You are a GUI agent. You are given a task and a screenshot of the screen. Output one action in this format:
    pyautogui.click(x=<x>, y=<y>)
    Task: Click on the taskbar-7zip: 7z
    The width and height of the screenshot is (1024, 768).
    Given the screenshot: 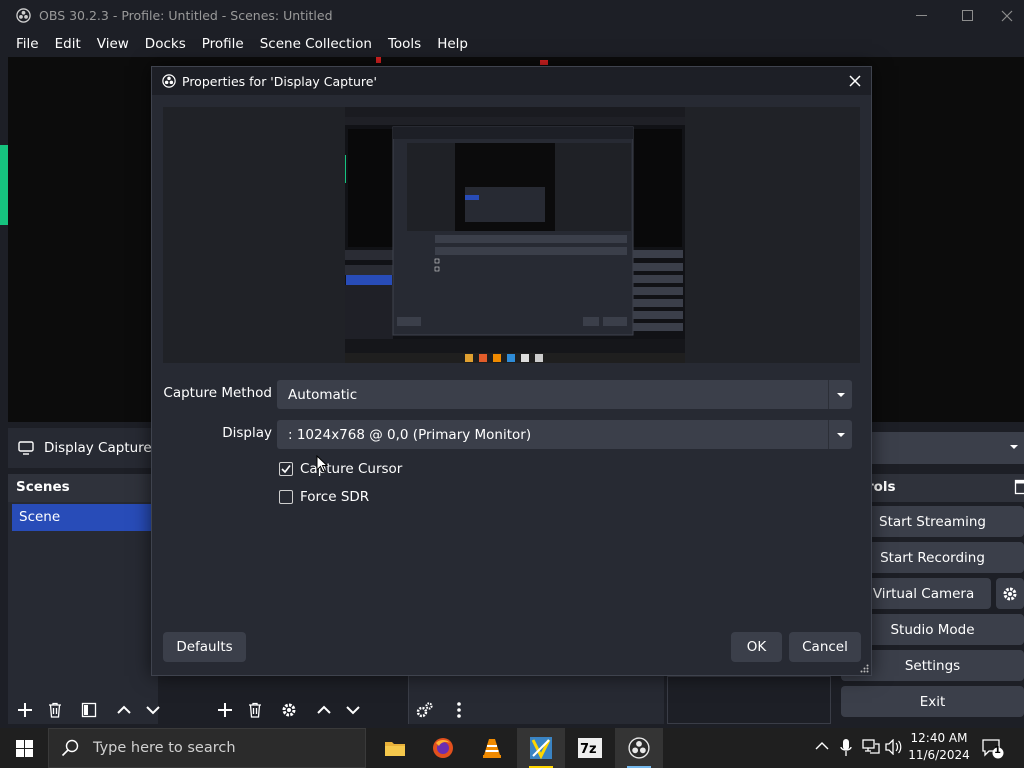 What is the action you would take?
    pyautogui.click(x=590, y=748)
    